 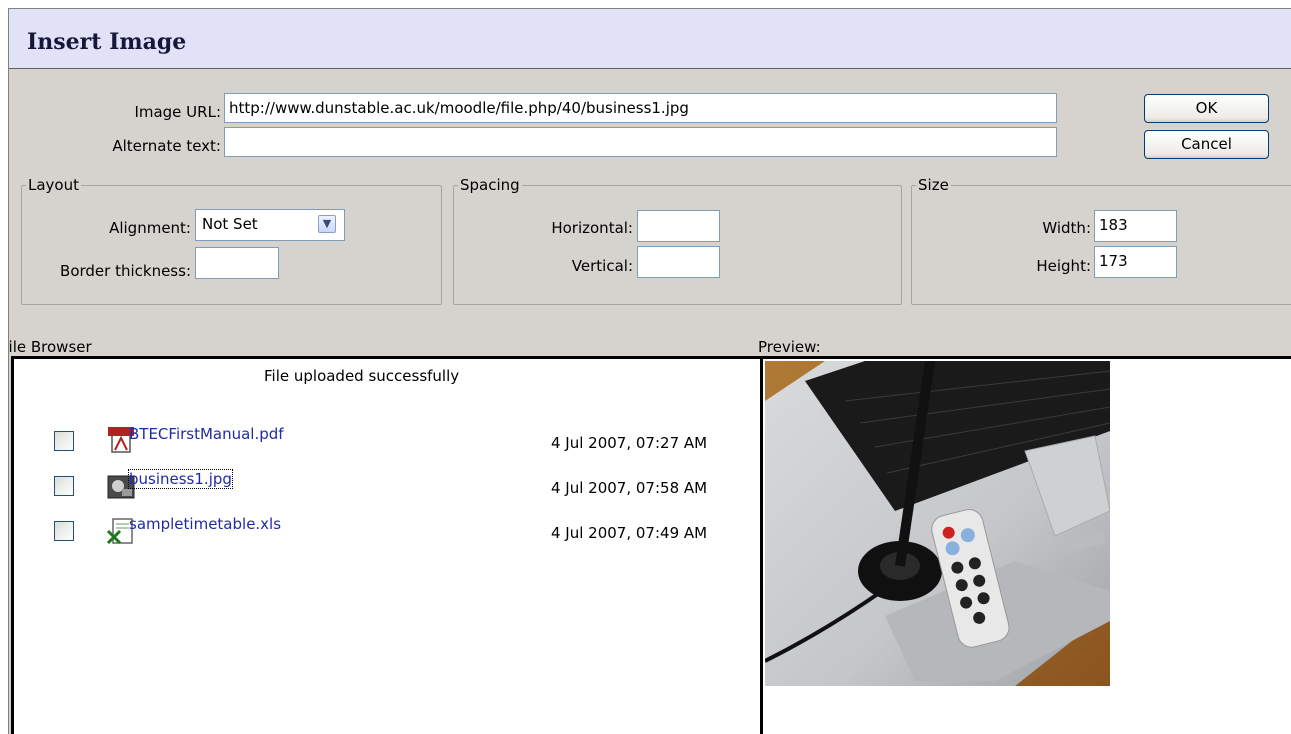 What do you see at coordinates (629, 443) in the screenshot?
I see `file-date: 4 Jul 2007, 07:27 AM` at bounding box center [629, 443].